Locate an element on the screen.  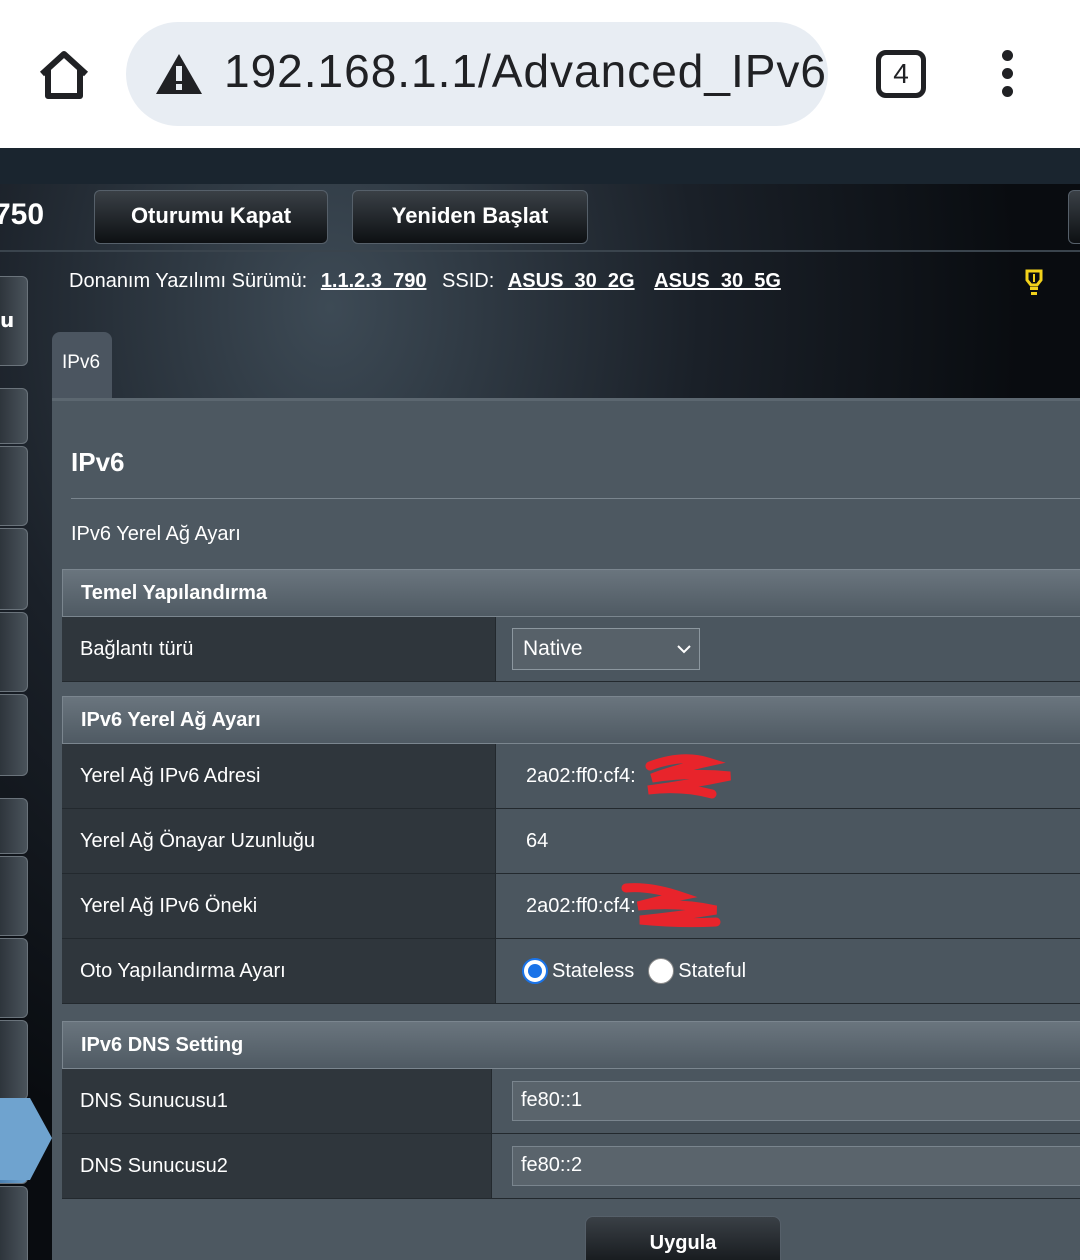
table-row: Yerel Ağ Önayar Uzunluğu 64 is located at coordinates (571, 841).